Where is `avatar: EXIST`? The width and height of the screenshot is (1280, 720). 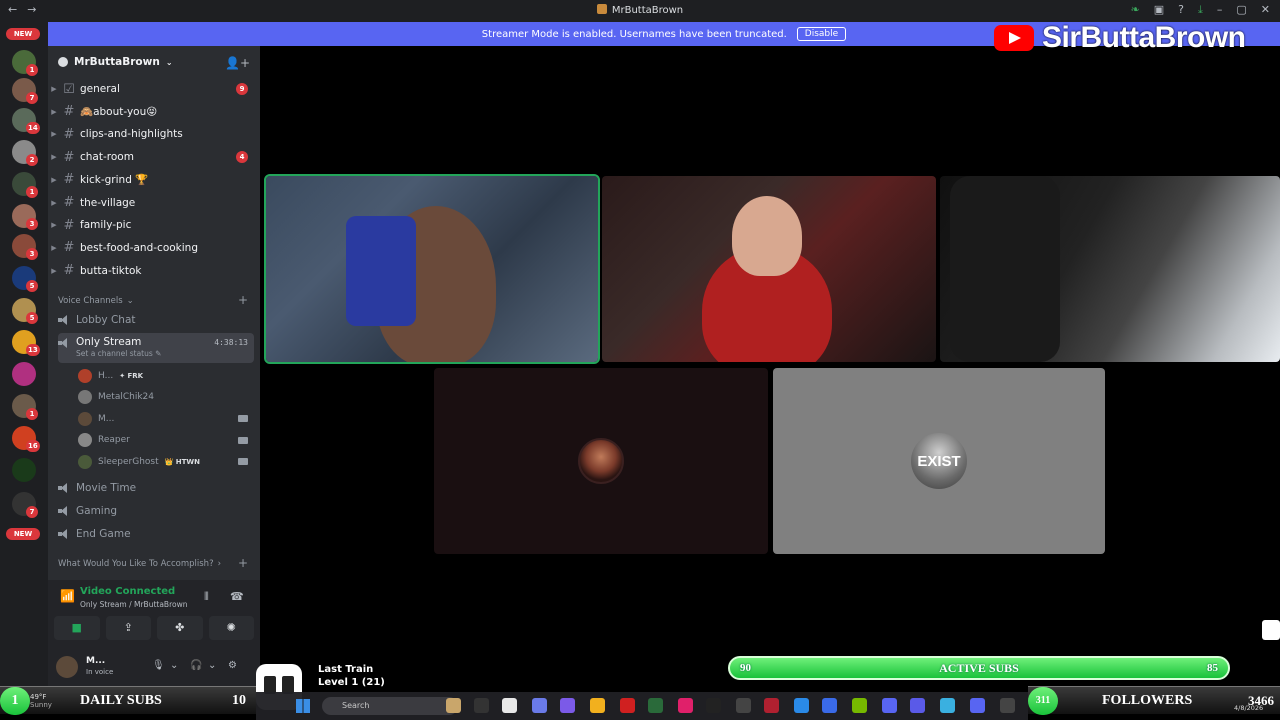 avatar: EXIST is located at coordinates (939, 461).